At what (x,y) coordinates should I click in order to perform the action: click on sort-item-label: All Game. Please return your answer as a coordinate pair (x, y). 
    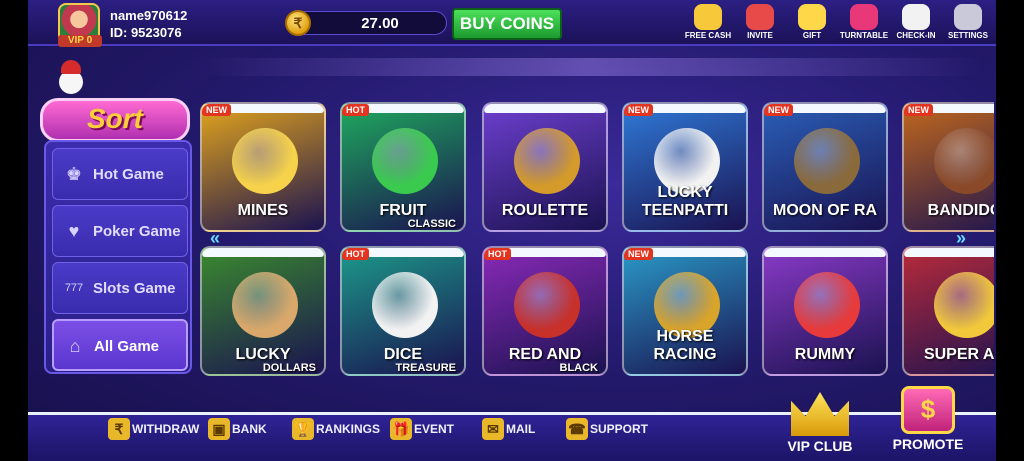
    Looking at the image, I should click on (127, 346).